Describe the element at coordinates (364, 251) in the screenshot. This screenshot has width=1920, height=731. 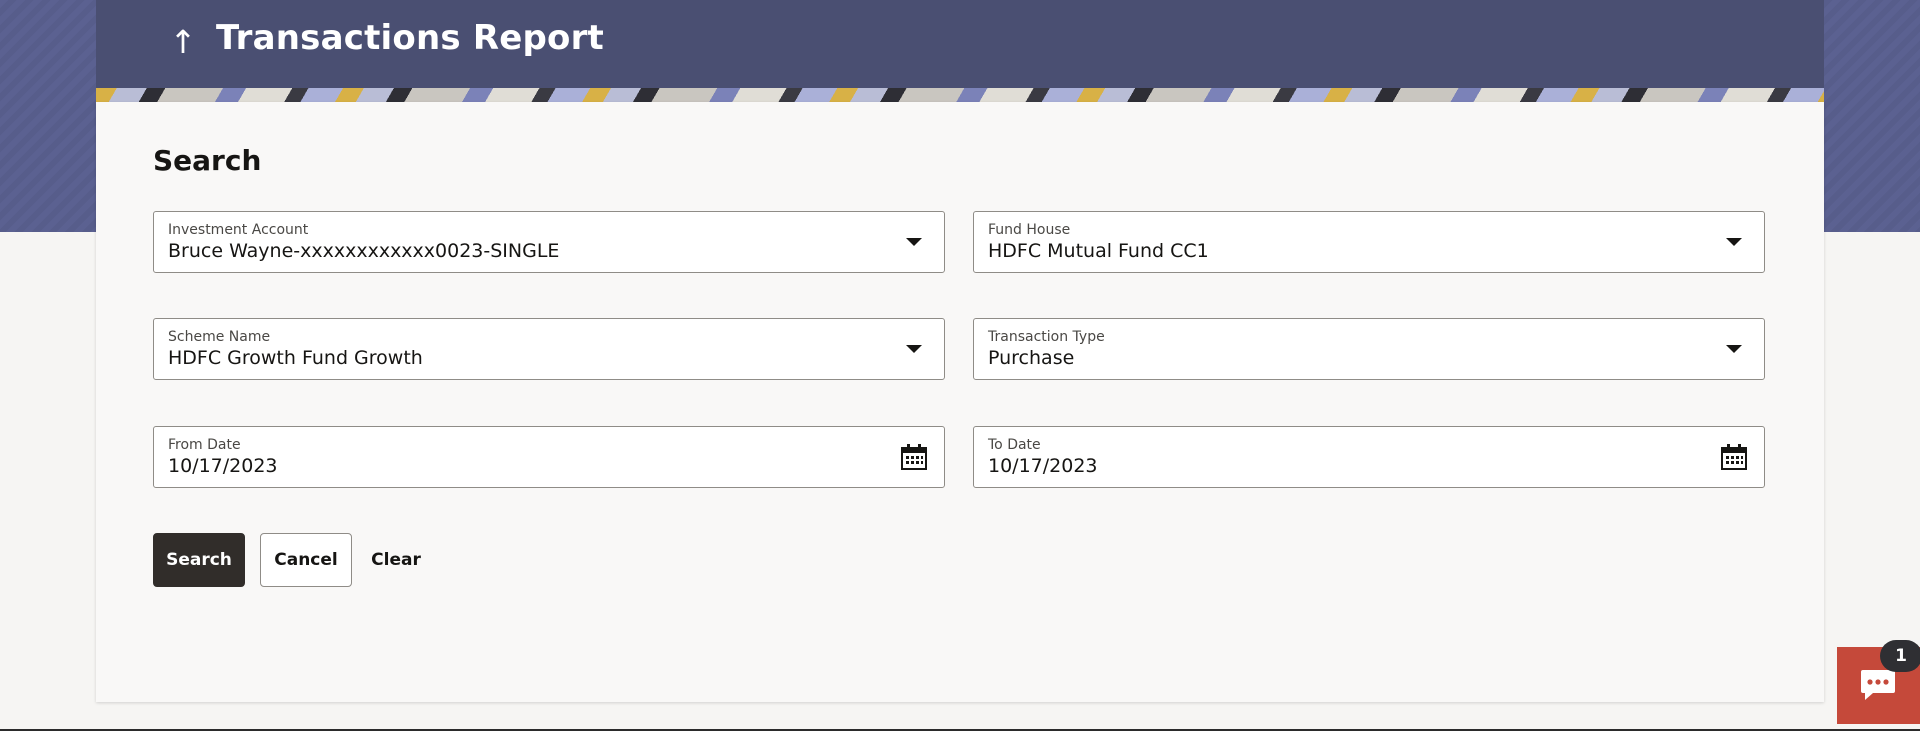
I see `investment-account-value: Bruce Wayne-xxxxxxxxxxxx0023-SINGLE` at that location.